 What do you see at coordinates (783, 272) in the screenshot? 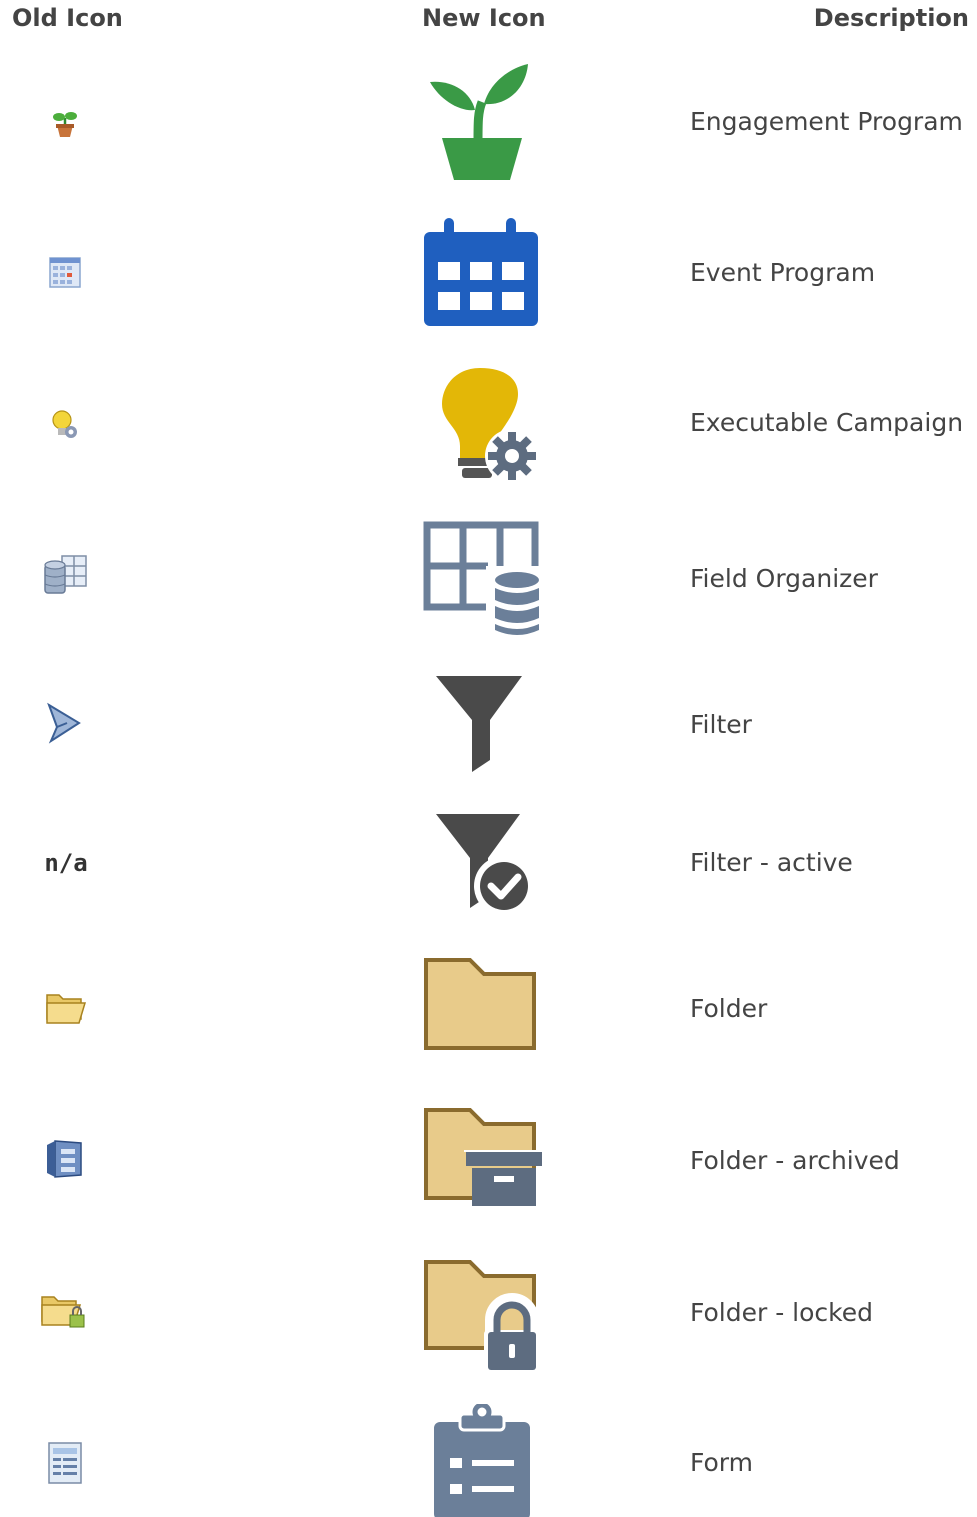
I see `row-description: Event Program` at bounding box center [783, 272].